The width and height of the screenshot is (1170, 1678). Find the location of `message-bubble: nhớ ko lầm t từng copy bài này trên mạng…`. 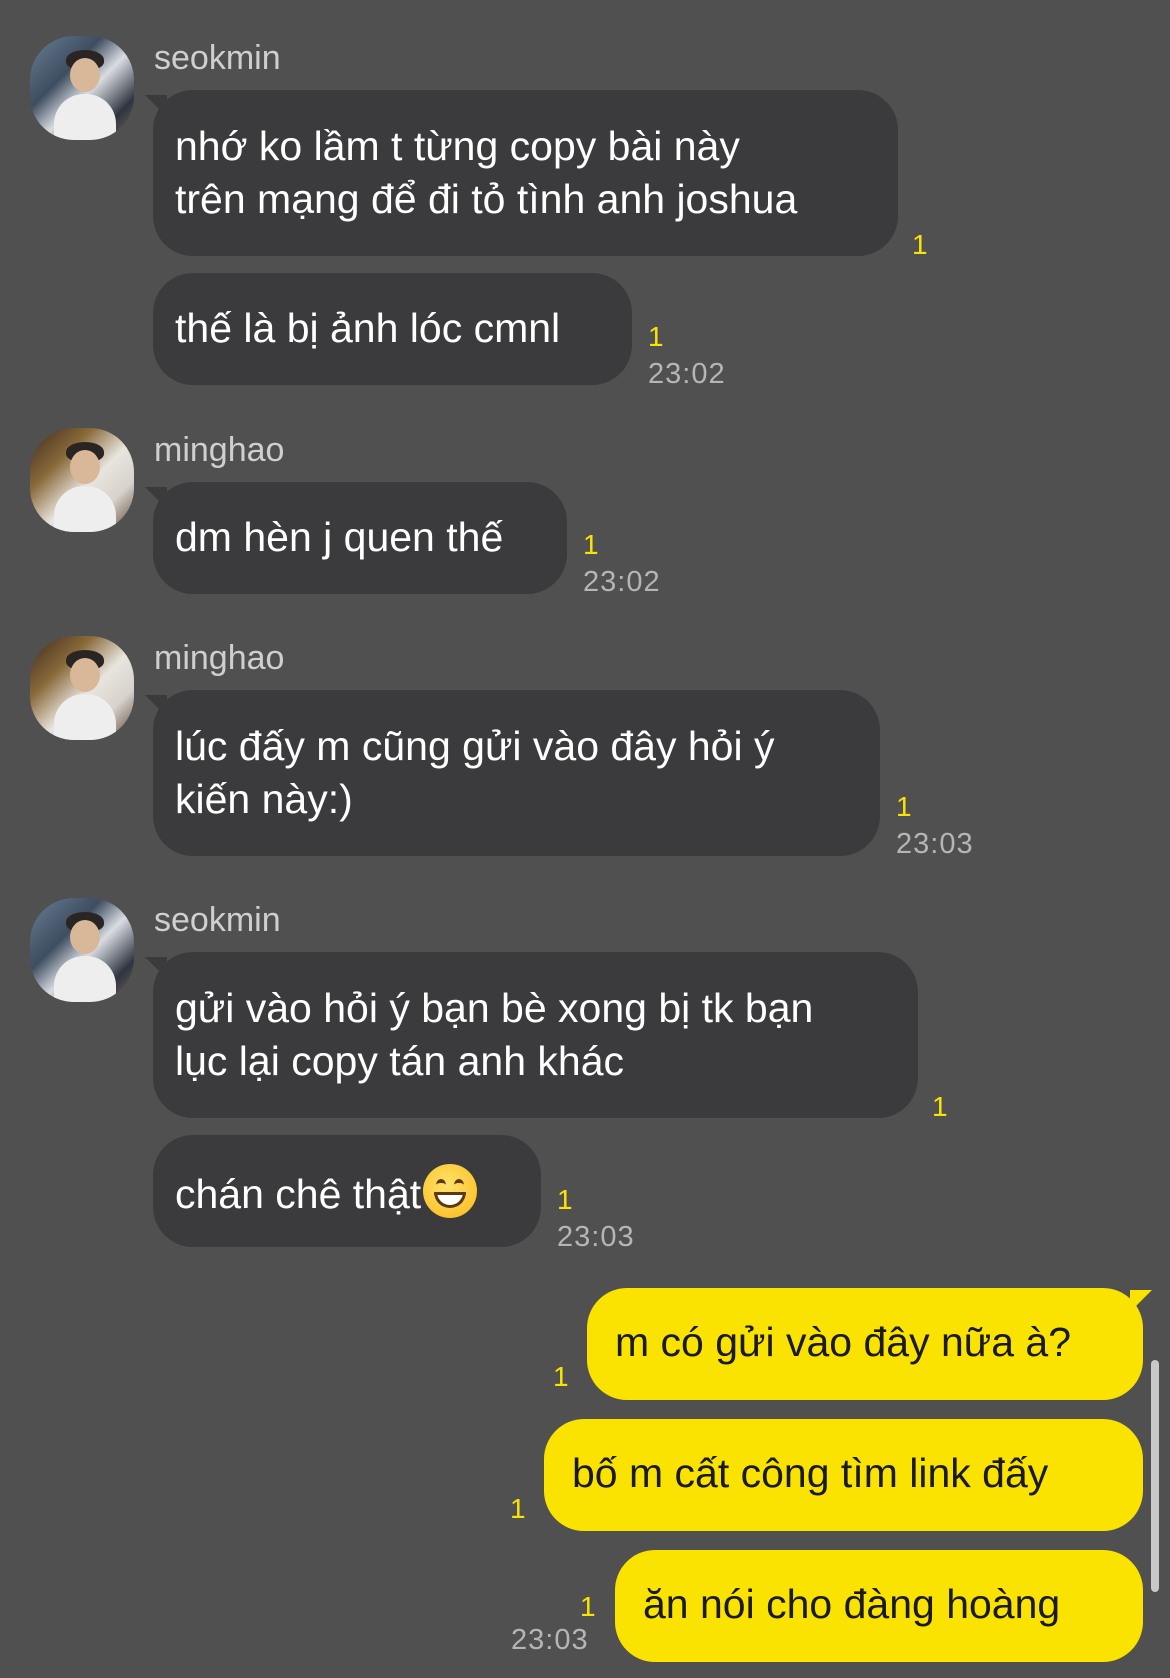

message-bubble: nhớ ko lầm t từng copy bài này trên mạng… is located at coordinates (525, 173).